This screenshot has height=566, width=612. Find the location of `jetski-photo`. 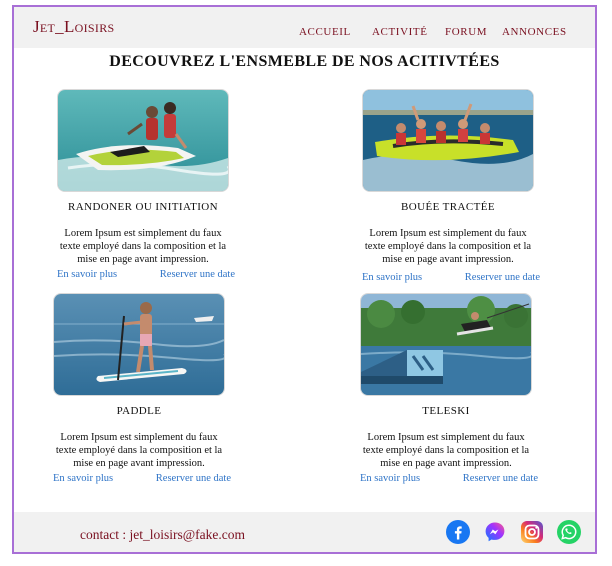

jetski-photo is located at coordinates (143, 140).